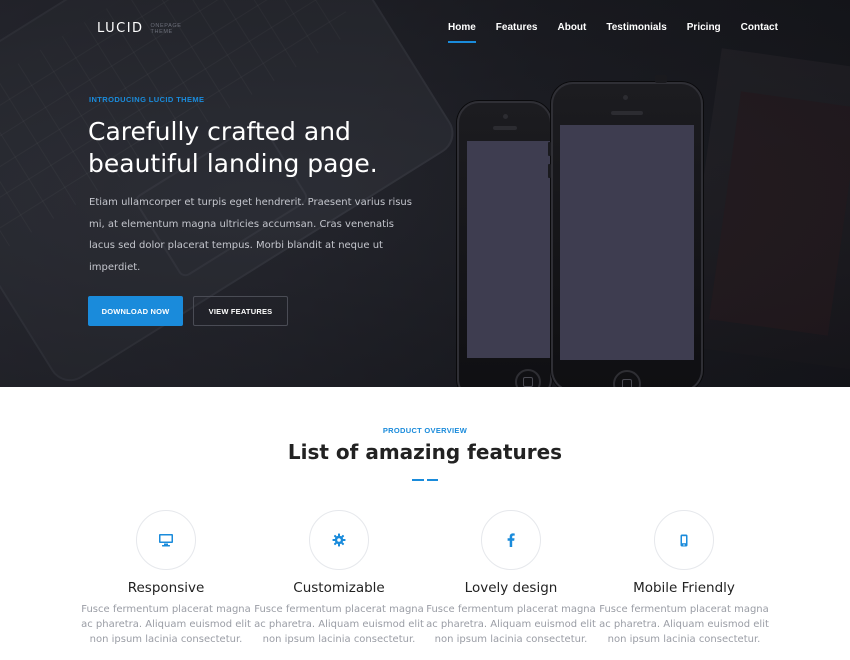 This screenshot has width=850, height=660. I want to click on nav-link-pricing: Pricing, so click(704, 27).